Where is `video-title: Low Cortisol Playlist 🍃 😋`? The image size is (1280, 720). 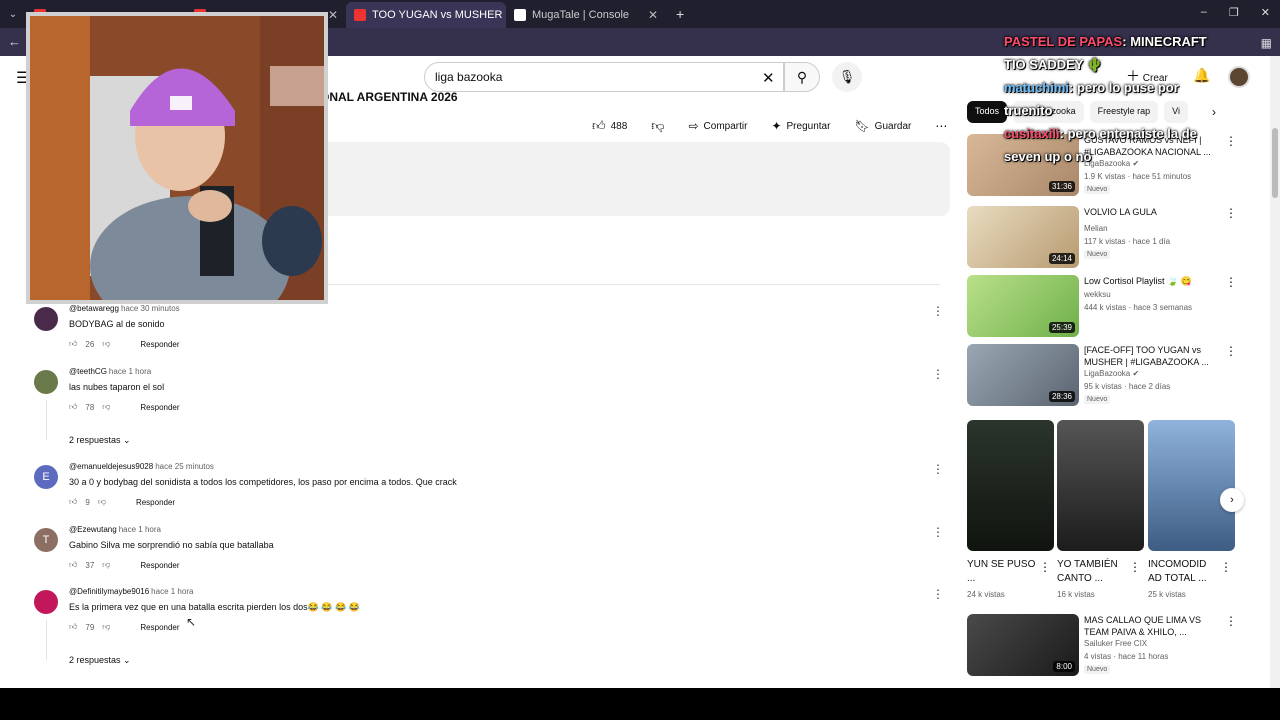
video-title: Low Cortisol Playlist 🍃 😋 is located at coordinates (1149, 281).